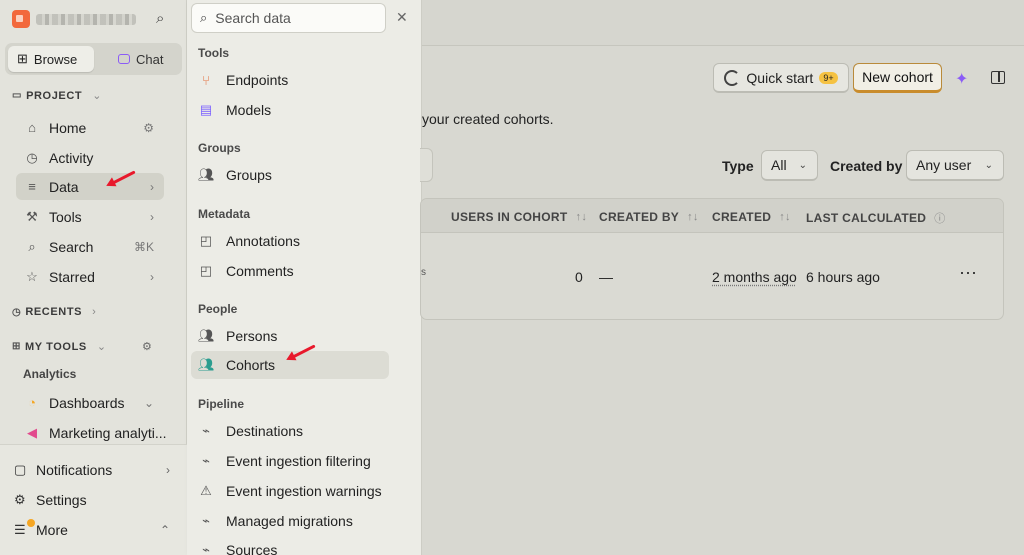 The image size is (1024, 555). Describe the element at coordinates (21, 19) in the screenshot. I see `app-logo` at that location.